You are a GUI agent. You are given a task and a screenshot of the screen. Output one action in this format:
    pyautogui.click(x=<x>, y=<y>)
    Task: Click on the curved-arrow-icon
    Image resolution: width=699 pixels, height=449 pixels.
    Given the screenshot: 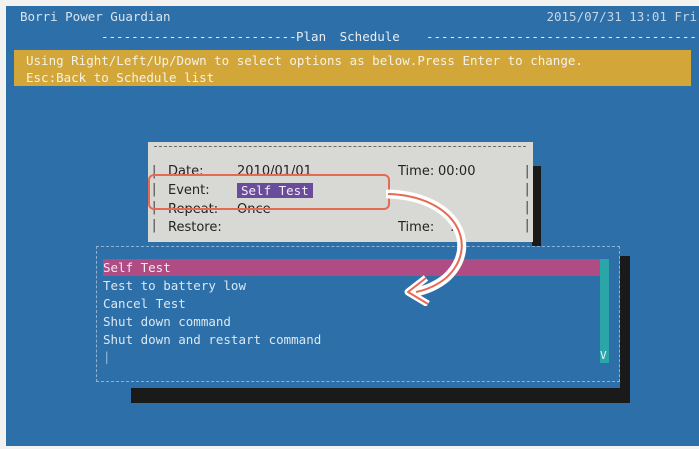 What is the action you would take?
    pyautogui.click(x=426, y=247)
    